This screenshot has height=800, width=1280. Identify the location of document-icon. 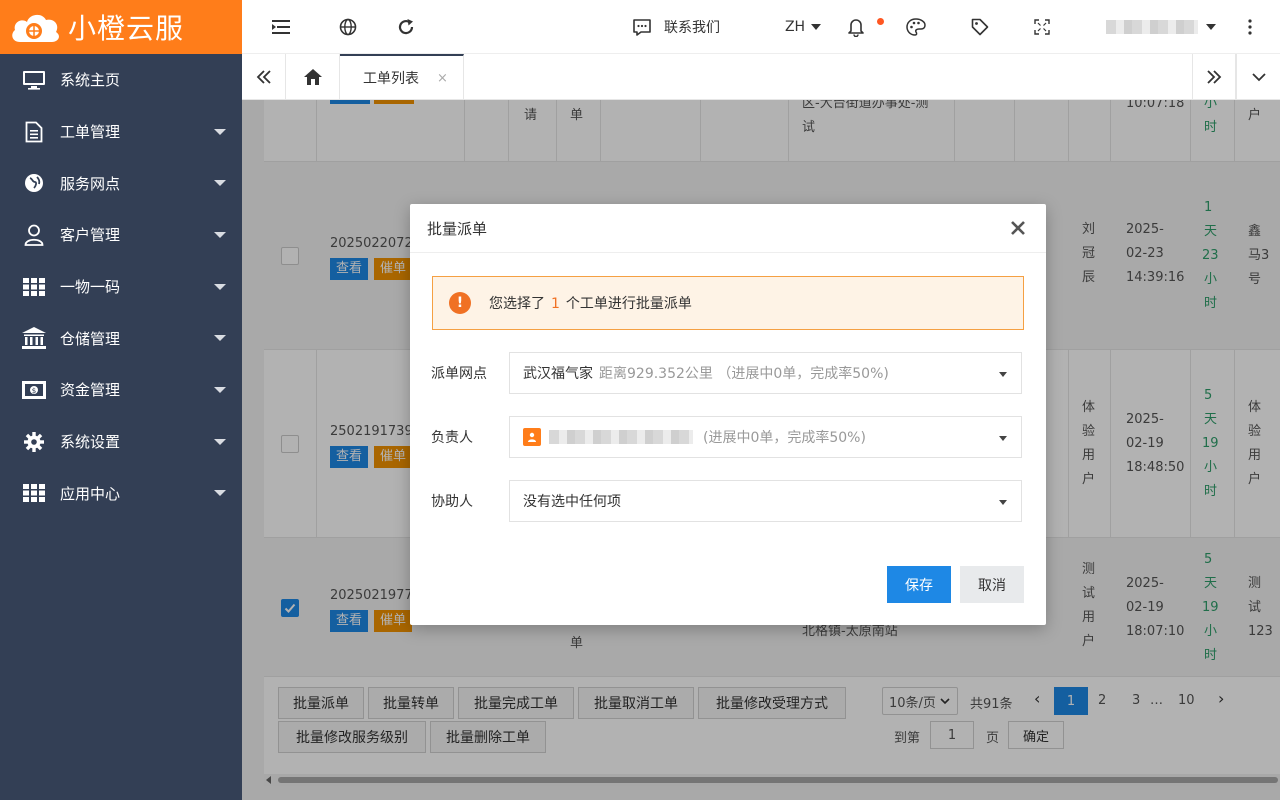
(34, 132).